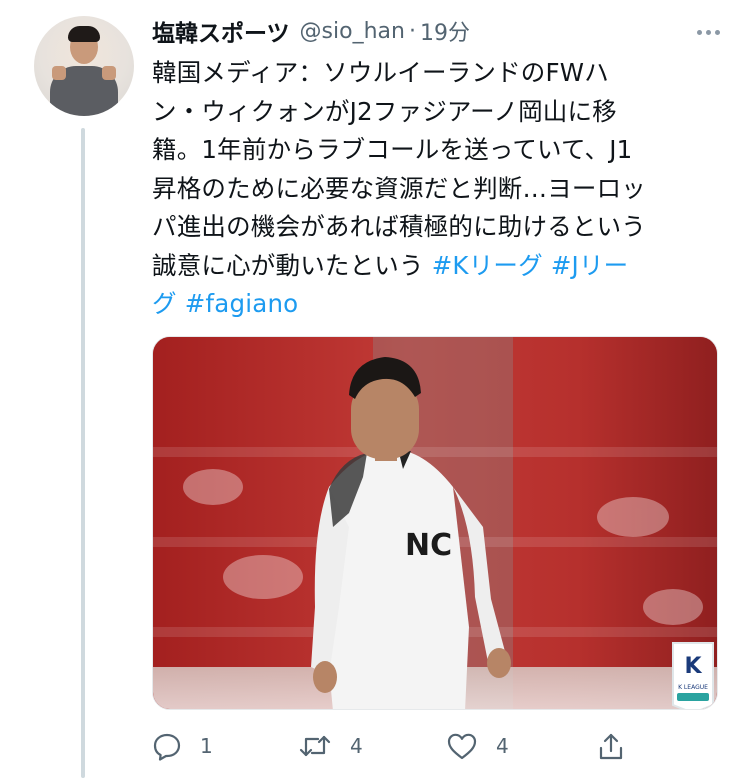  I want to click on tweet-text-line: 韓国メディア：ソウルイーランドのFWハ, so click(380, 72).